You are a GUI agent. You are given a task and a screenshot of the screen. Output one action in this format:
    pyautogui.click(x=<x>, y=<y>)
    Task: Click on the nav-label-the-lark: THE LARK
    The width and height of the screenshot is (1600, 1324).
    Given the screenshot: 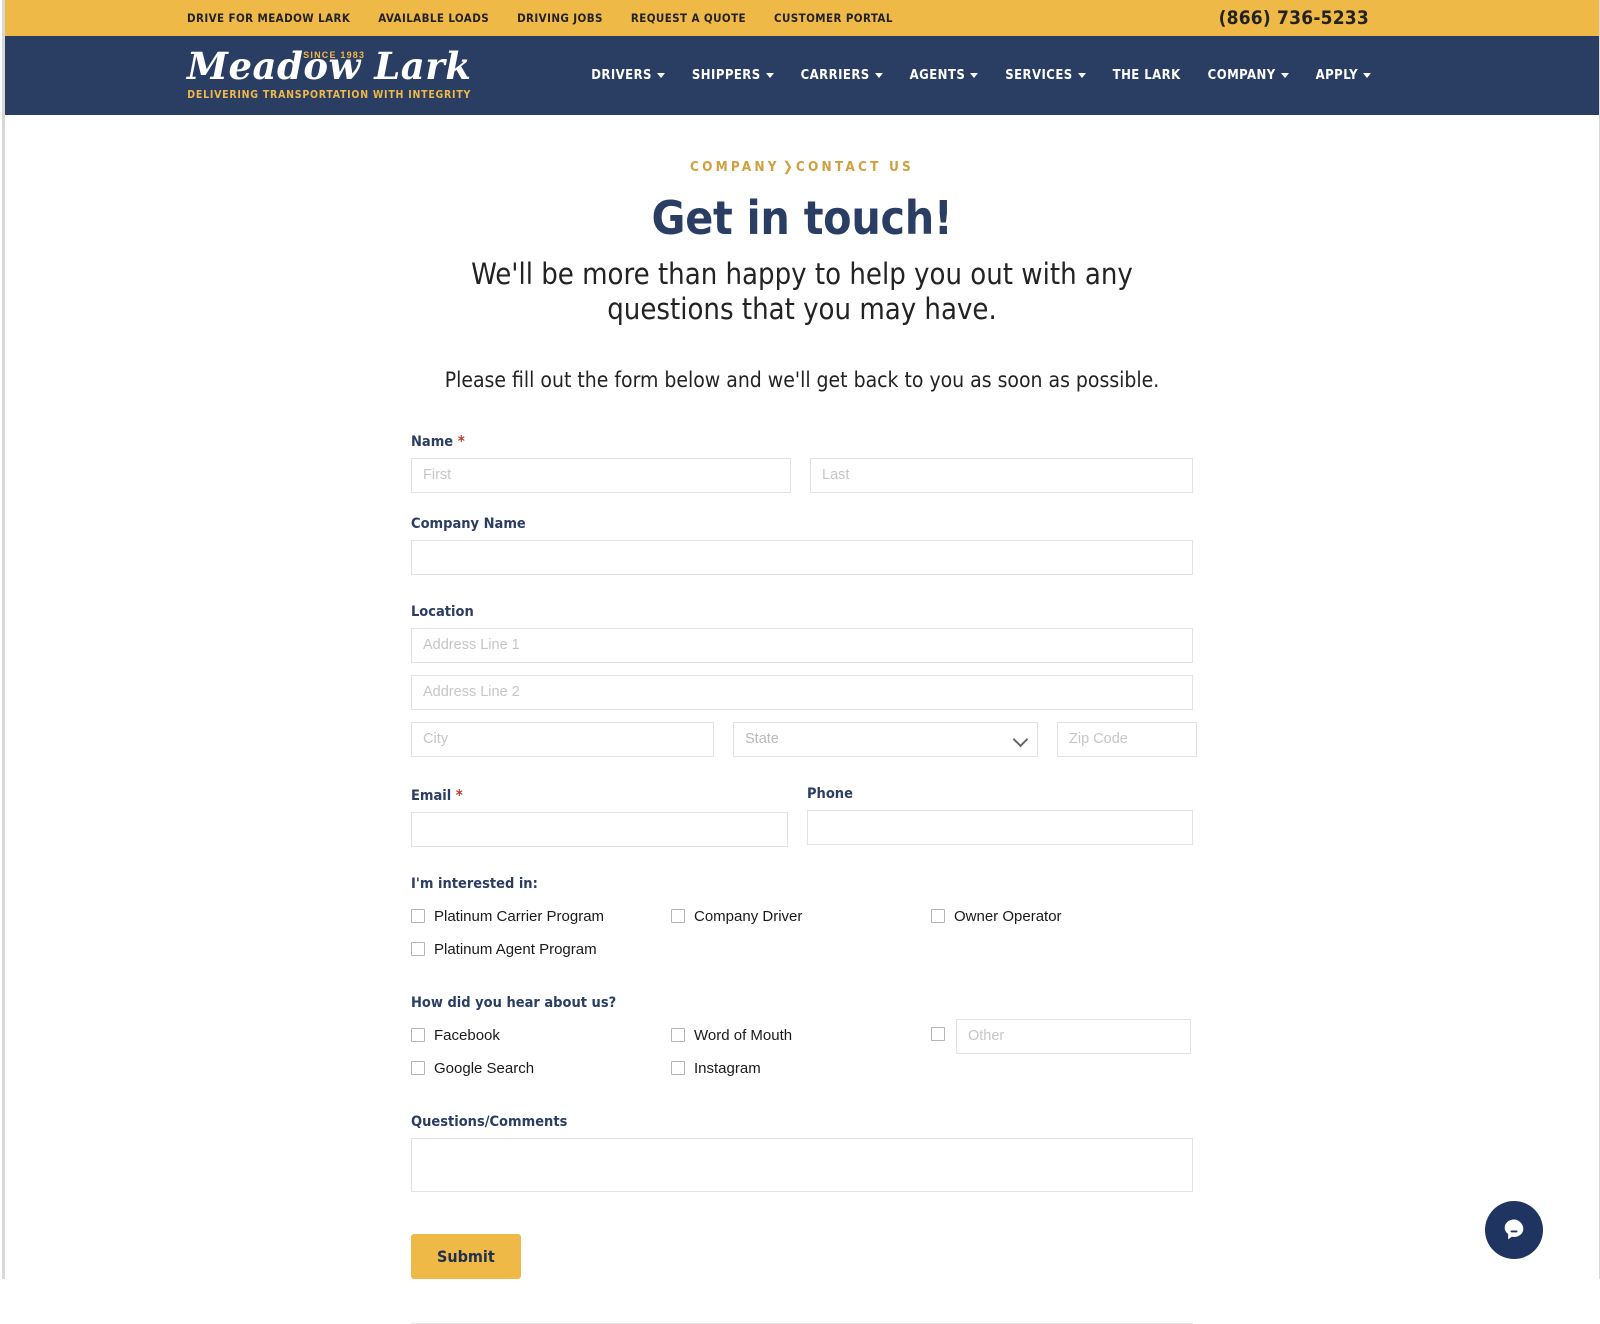 What is the action you would take?
    pyautogui.click(x=1146, y=75)
    